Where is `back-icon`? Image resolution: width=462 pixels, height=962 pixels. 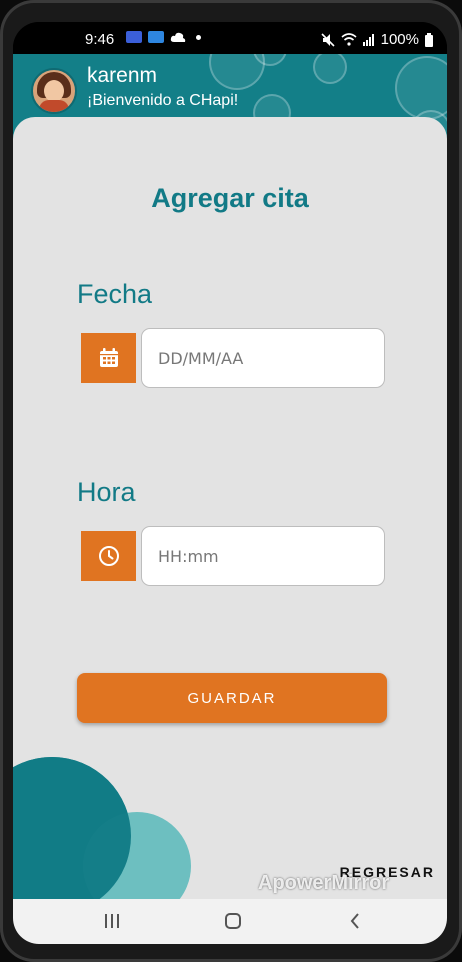 back-icon is located at coordinates (354, 921).